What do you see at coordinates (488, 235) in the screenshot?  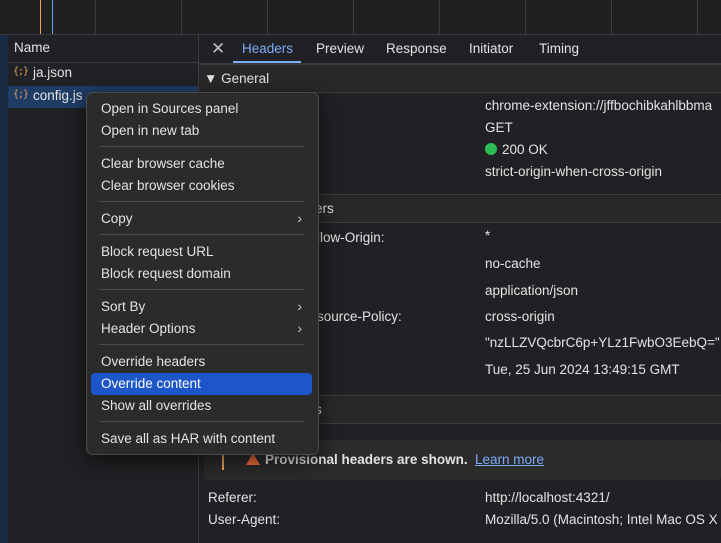 I see `header-value: *` at bounding box center [488, 235].